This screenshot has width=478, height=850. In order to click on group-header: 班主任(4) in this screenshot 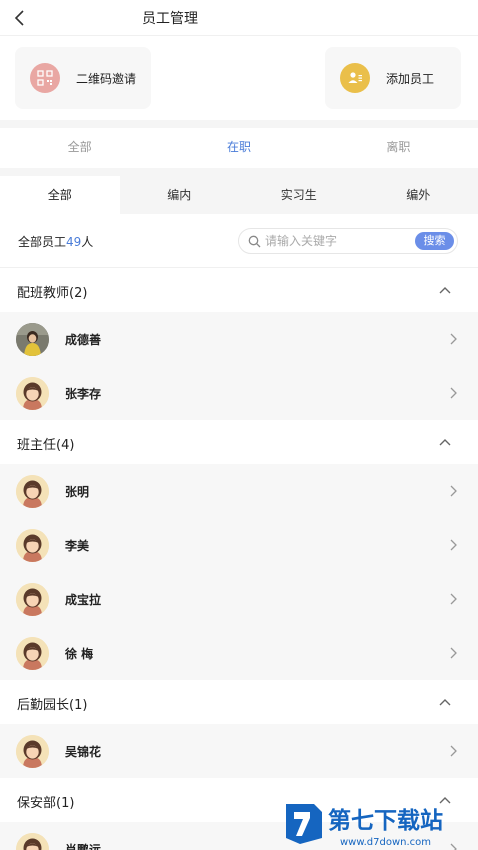, I will do `click(239, 442)`.